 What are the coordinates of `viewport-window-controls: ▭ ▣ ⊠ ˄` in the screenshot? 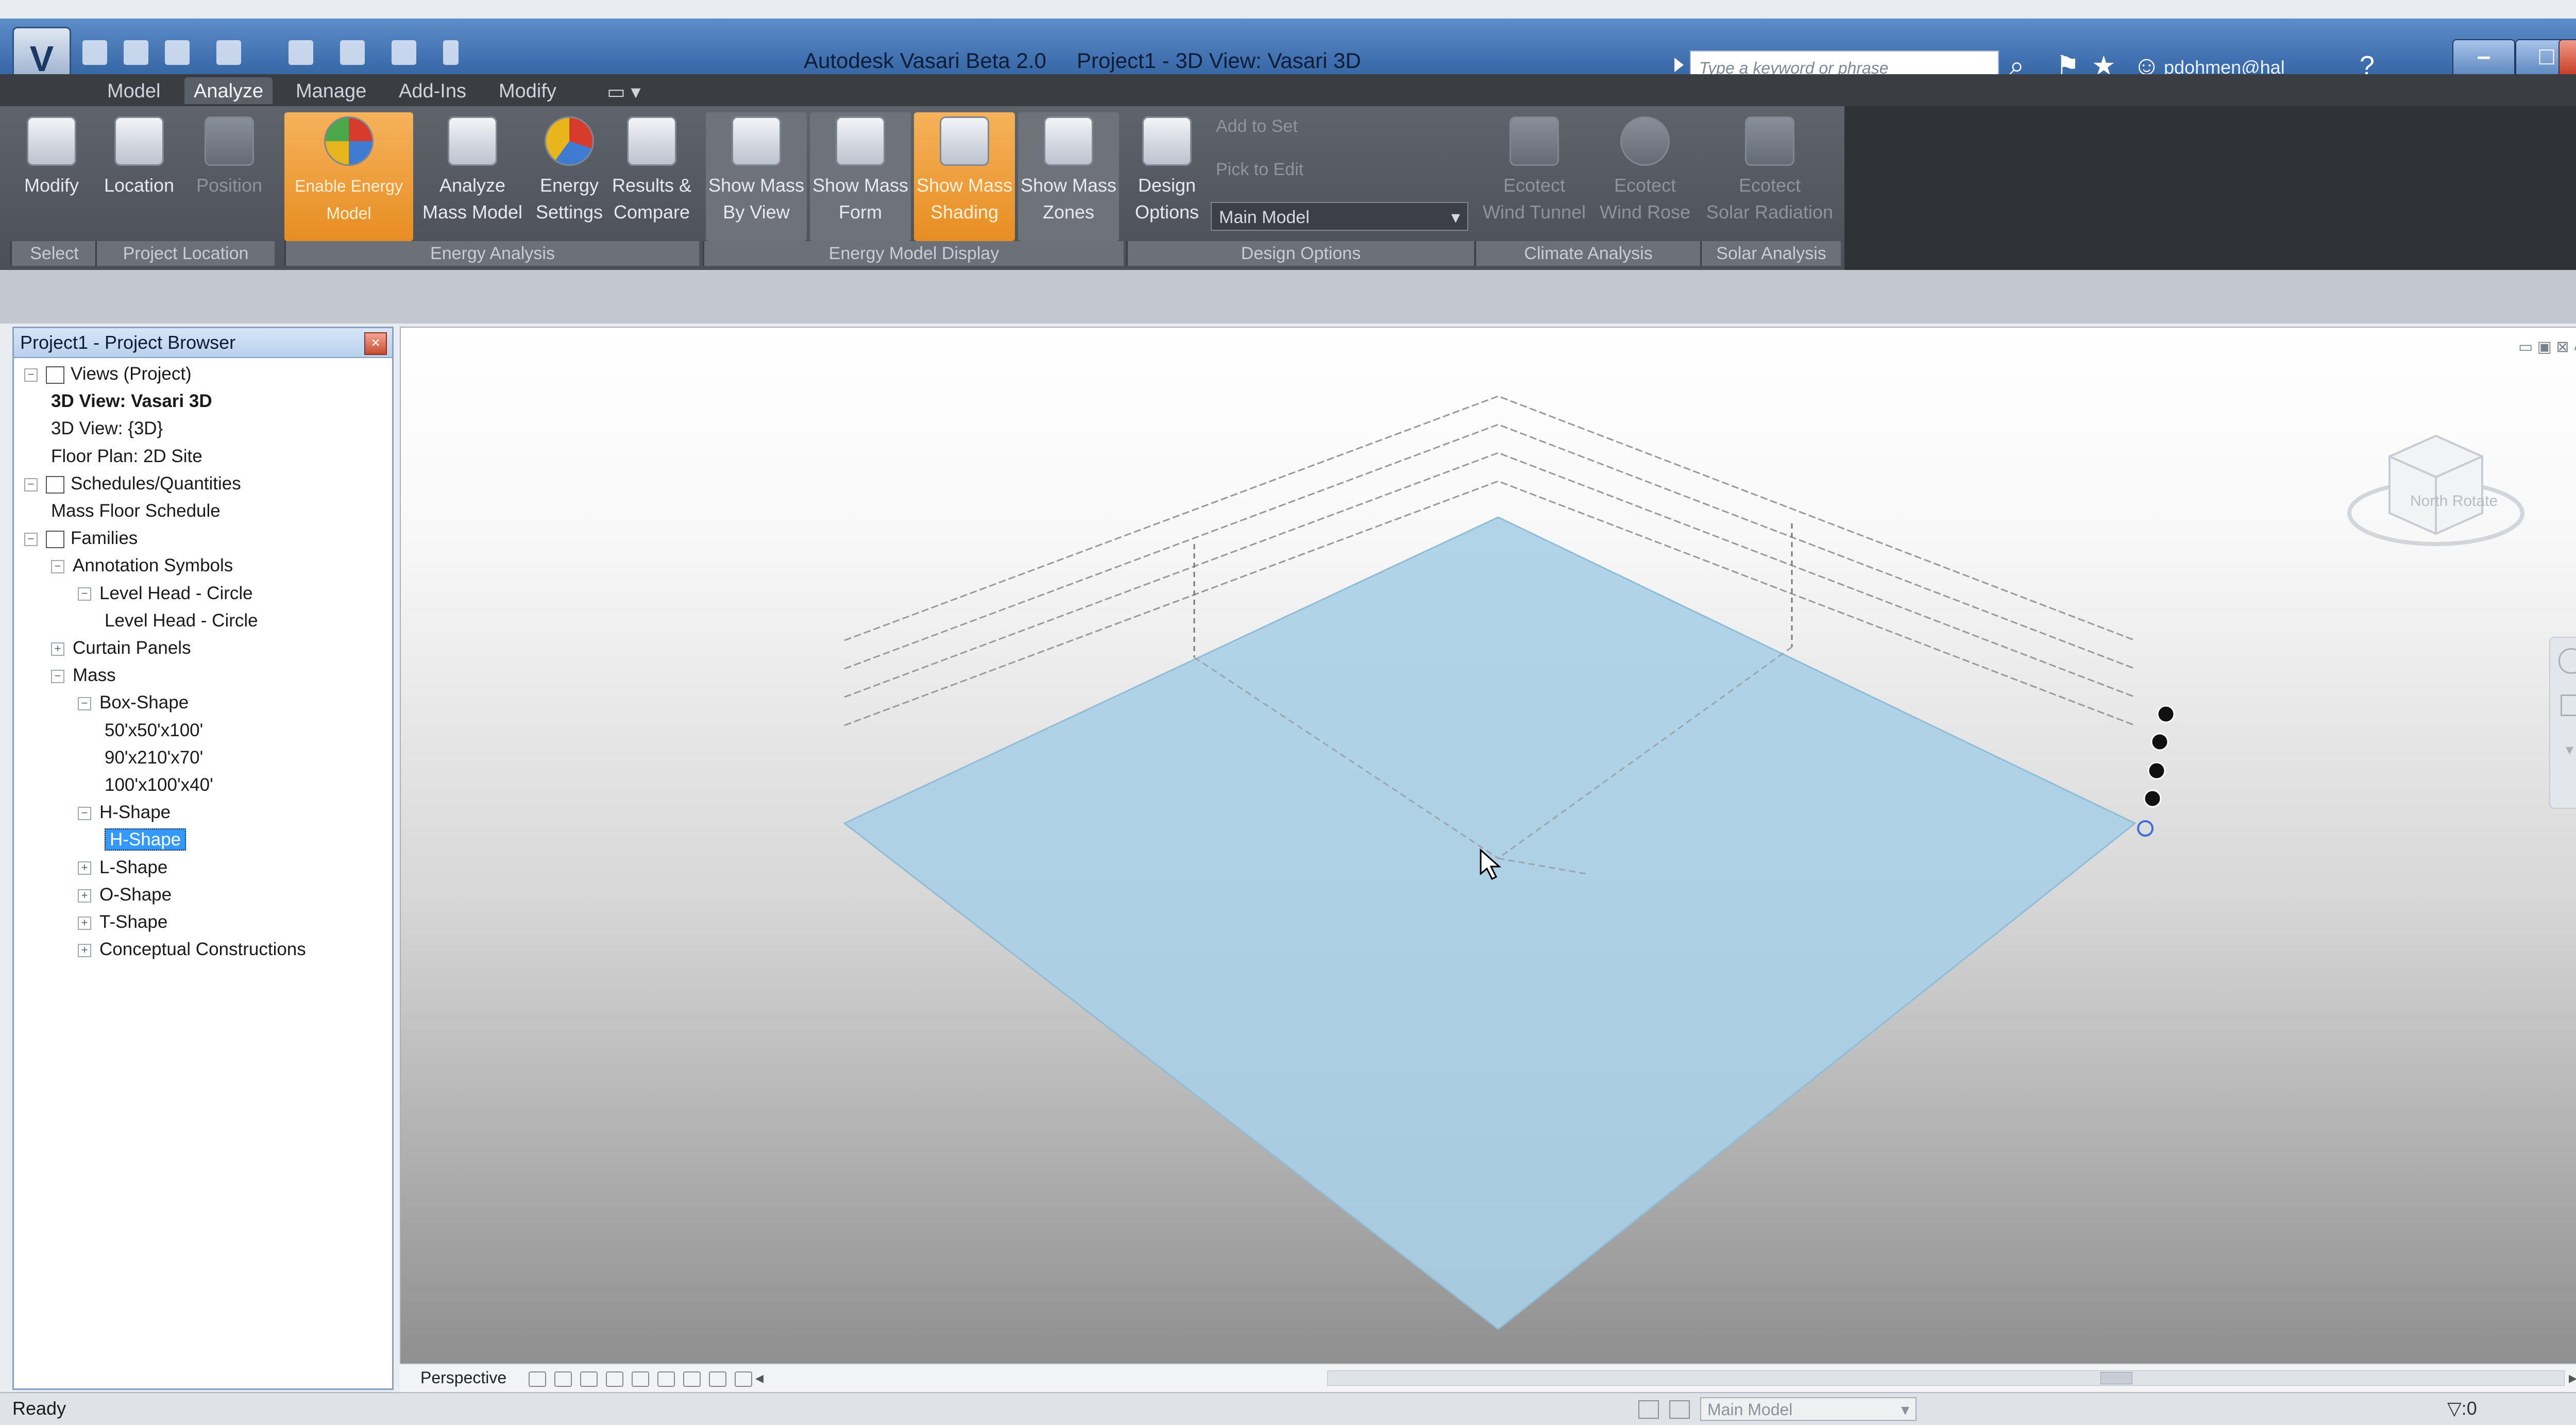 It's located at (2547, 347).